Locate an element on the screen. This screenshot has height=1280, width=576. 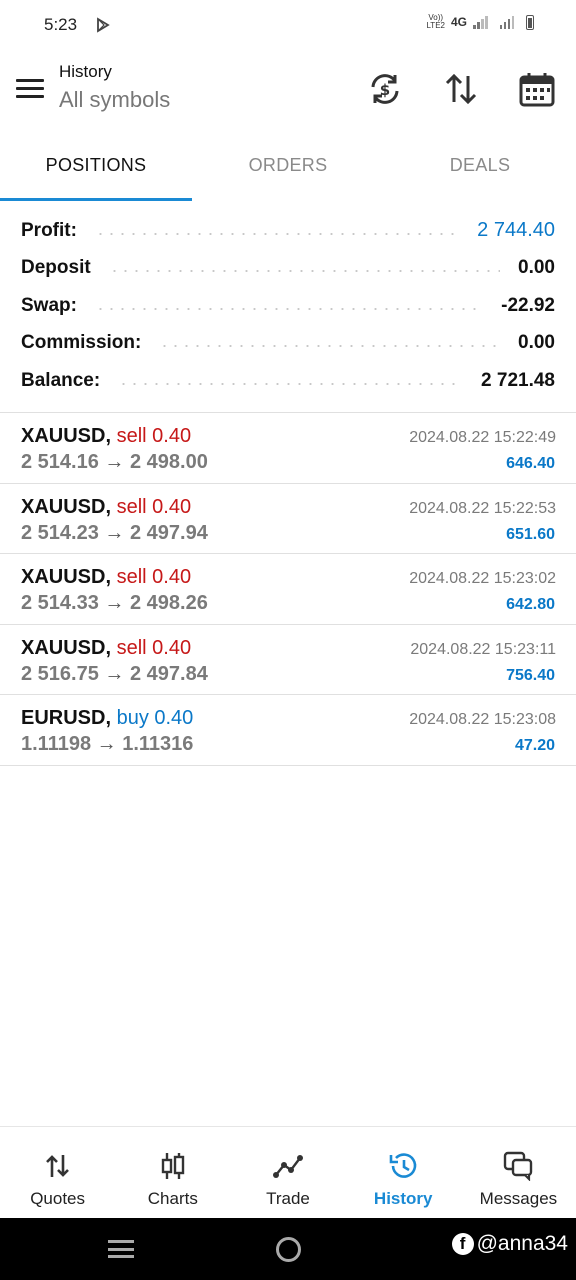
calendar-icon is located at coordinates (537, 89).